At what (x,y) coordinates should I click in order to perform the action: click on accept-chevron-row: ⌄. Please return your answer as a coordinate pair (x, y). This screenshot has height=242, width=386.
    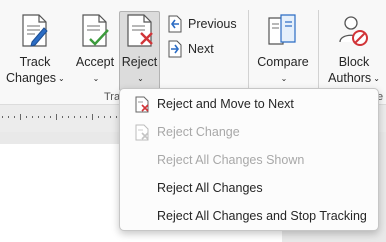
    Looking at the image, I should click on (95, 78).